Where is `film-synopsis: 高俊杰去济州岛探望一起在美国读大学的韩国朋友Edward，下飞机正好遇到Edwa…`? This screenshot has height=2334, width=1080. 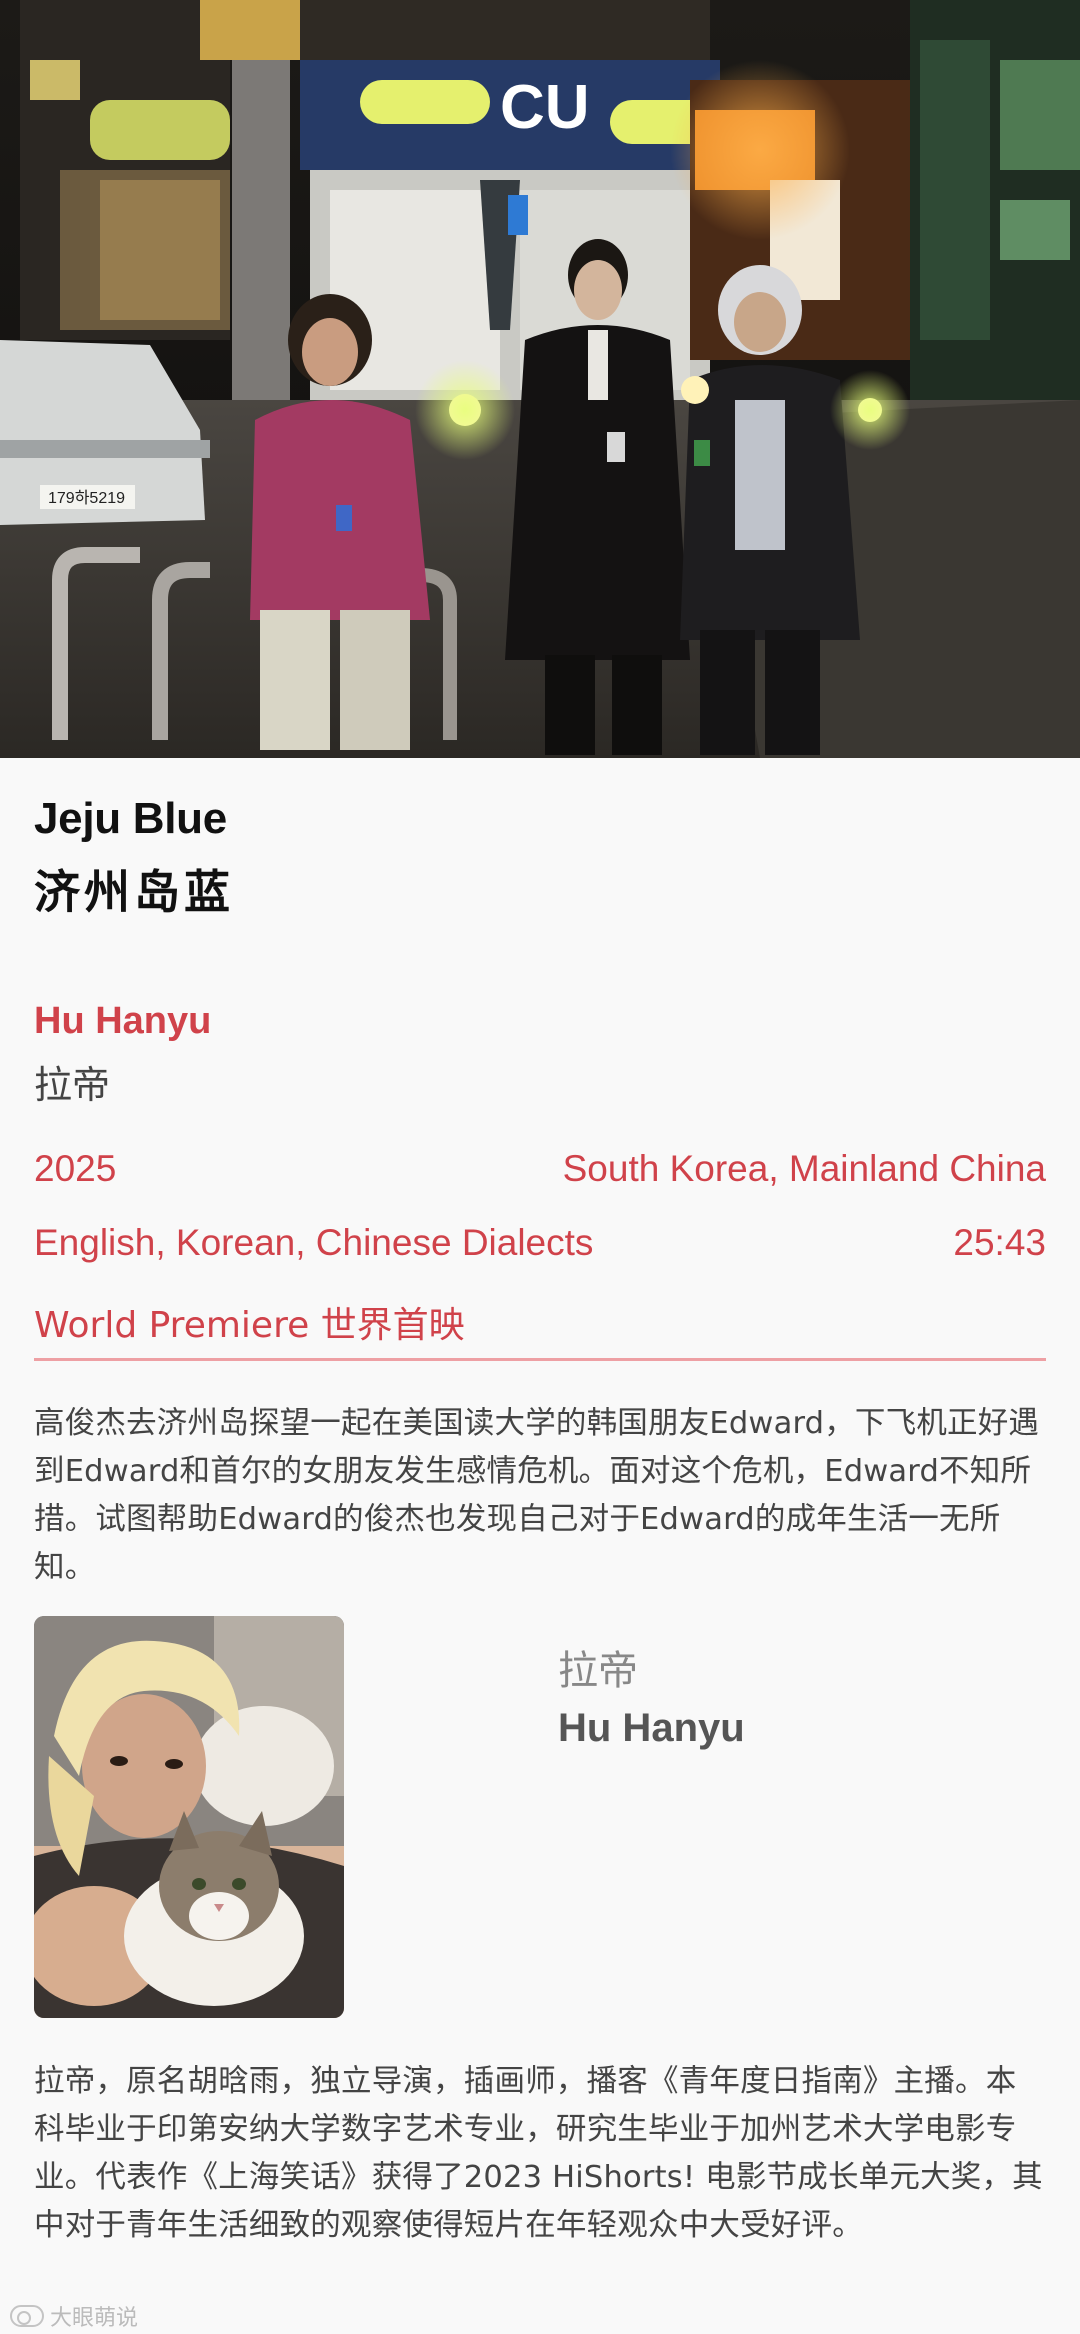 film-synopsis: 高俊杰去济州岛探望一起在美国读大学的韩国朋友Edward，下飞机正好遇到Edwa… is located at coordinates (537, 1495).